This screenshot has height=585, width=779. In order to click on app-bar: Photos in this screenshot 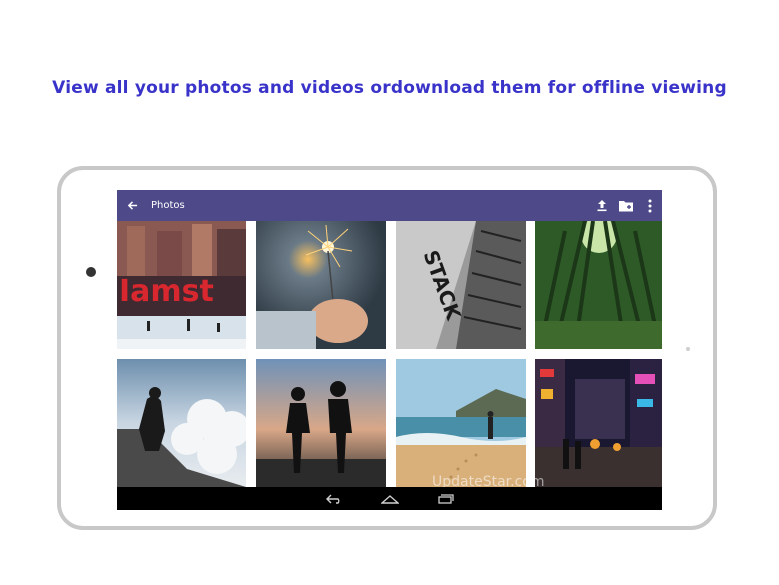, I will do `click(389, 205)`.